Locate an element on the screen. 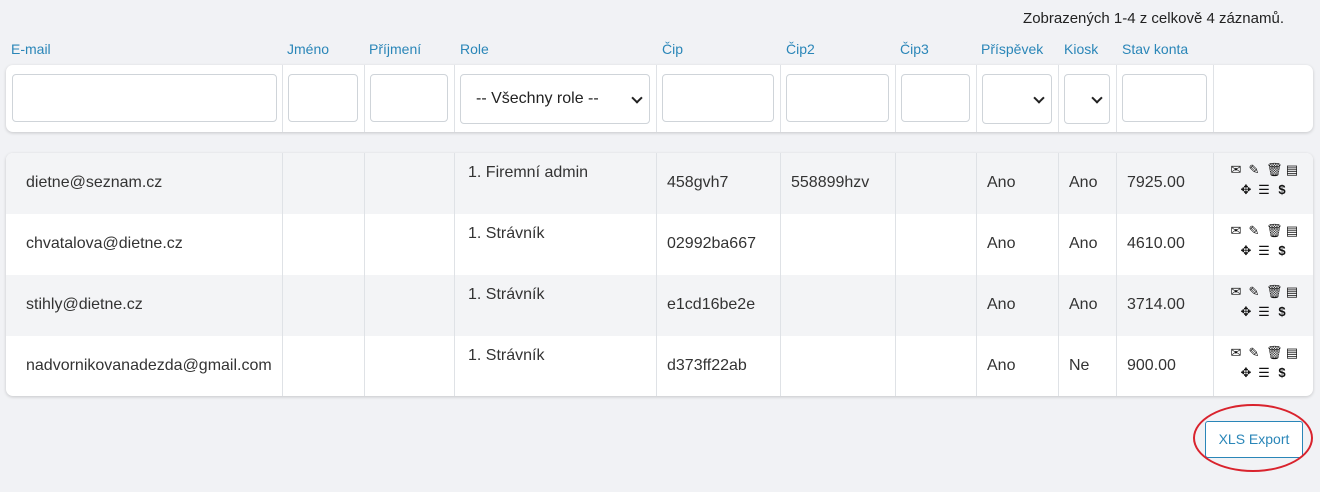 Image resolution: width=1320 pixels, height=492 pixels. cell-email: chvatalova@dietne.cz is located at coordinates (104, 243).